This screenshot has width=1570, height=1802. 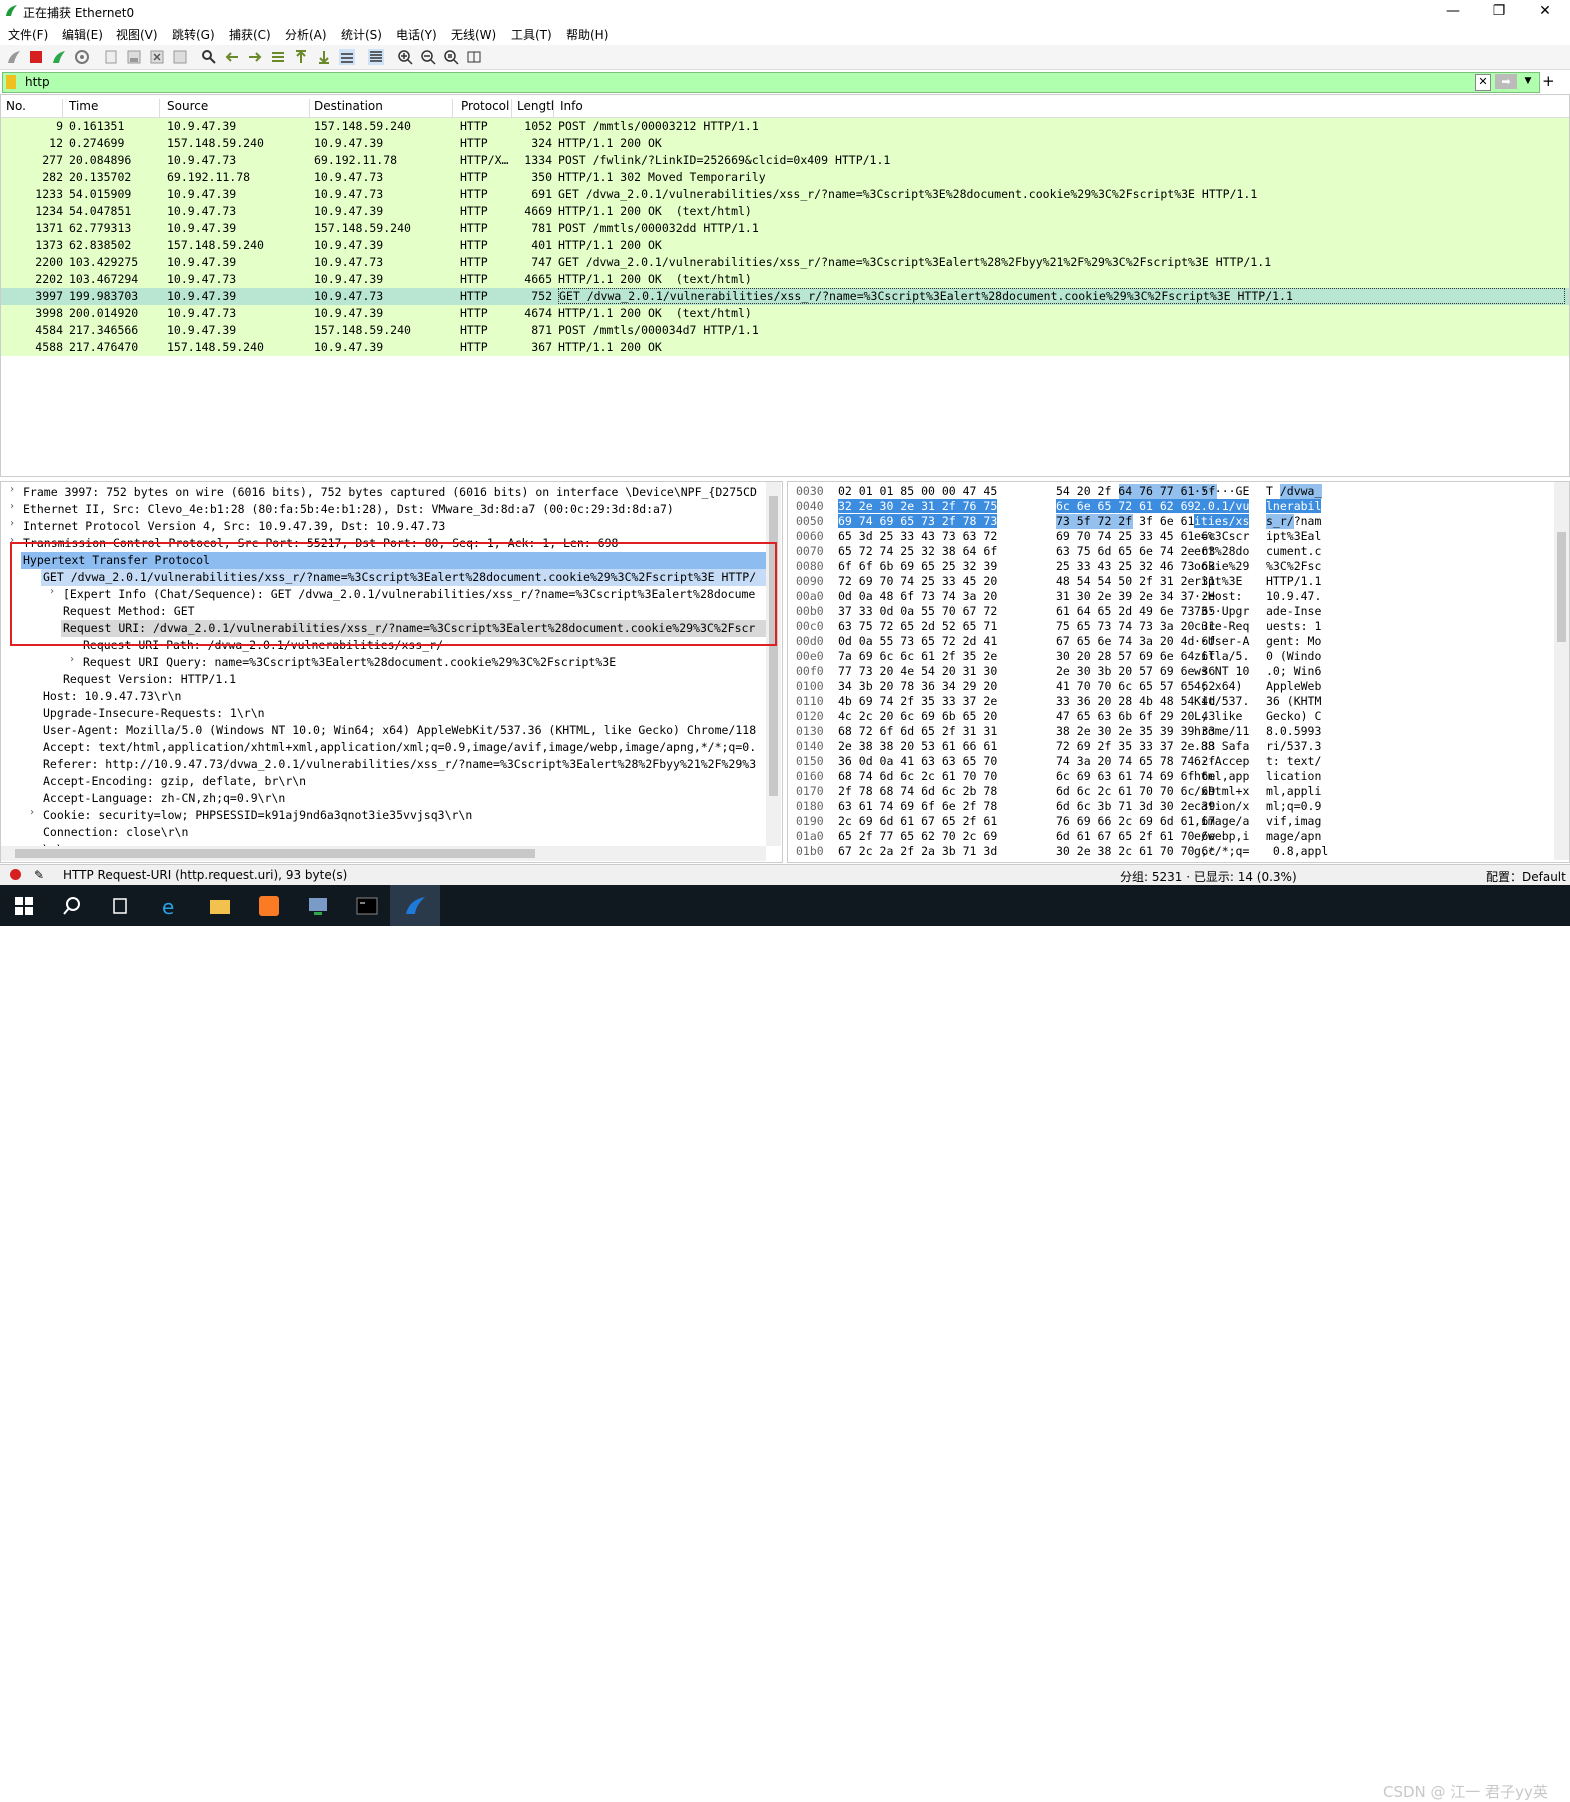 What do you see at coordinates (193, 34) in the screenshot?
I see `menu-go: 跳转(G)` at bounding box center [193, 34].